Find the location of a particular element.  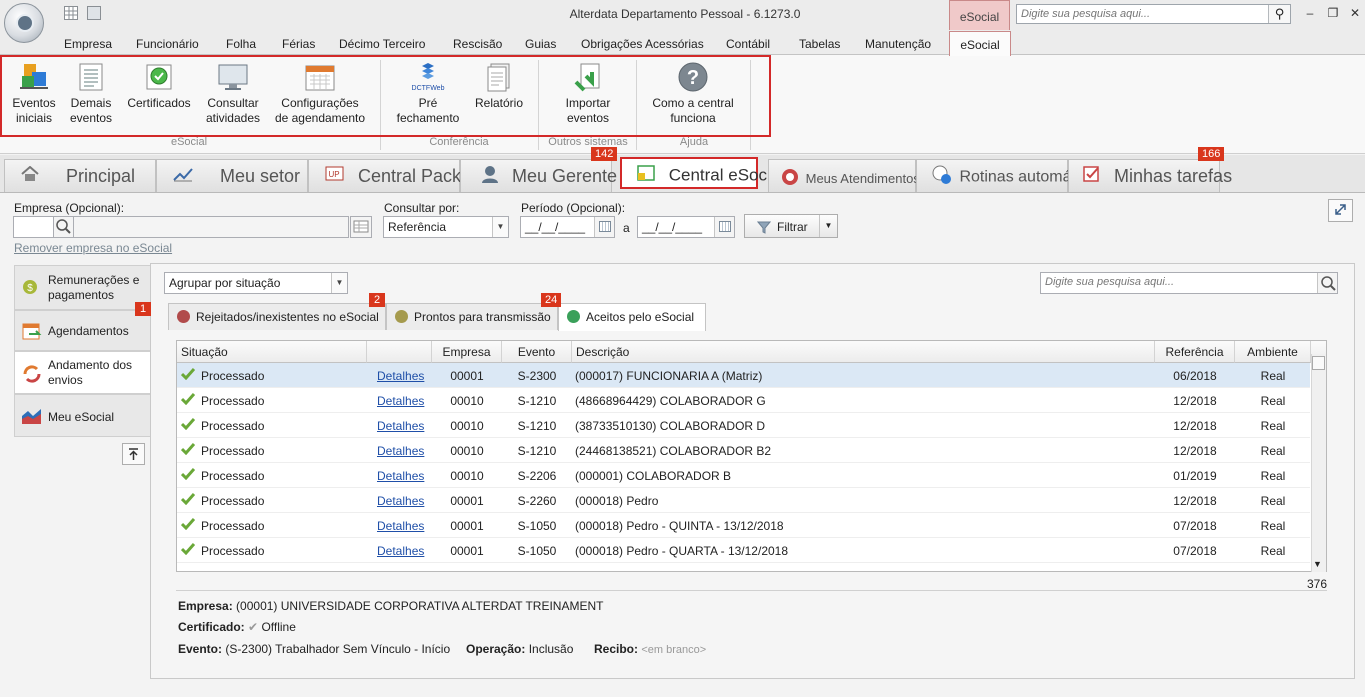

nav-meu-esocial: Meu eSocial is located at coordinates (82, 415).